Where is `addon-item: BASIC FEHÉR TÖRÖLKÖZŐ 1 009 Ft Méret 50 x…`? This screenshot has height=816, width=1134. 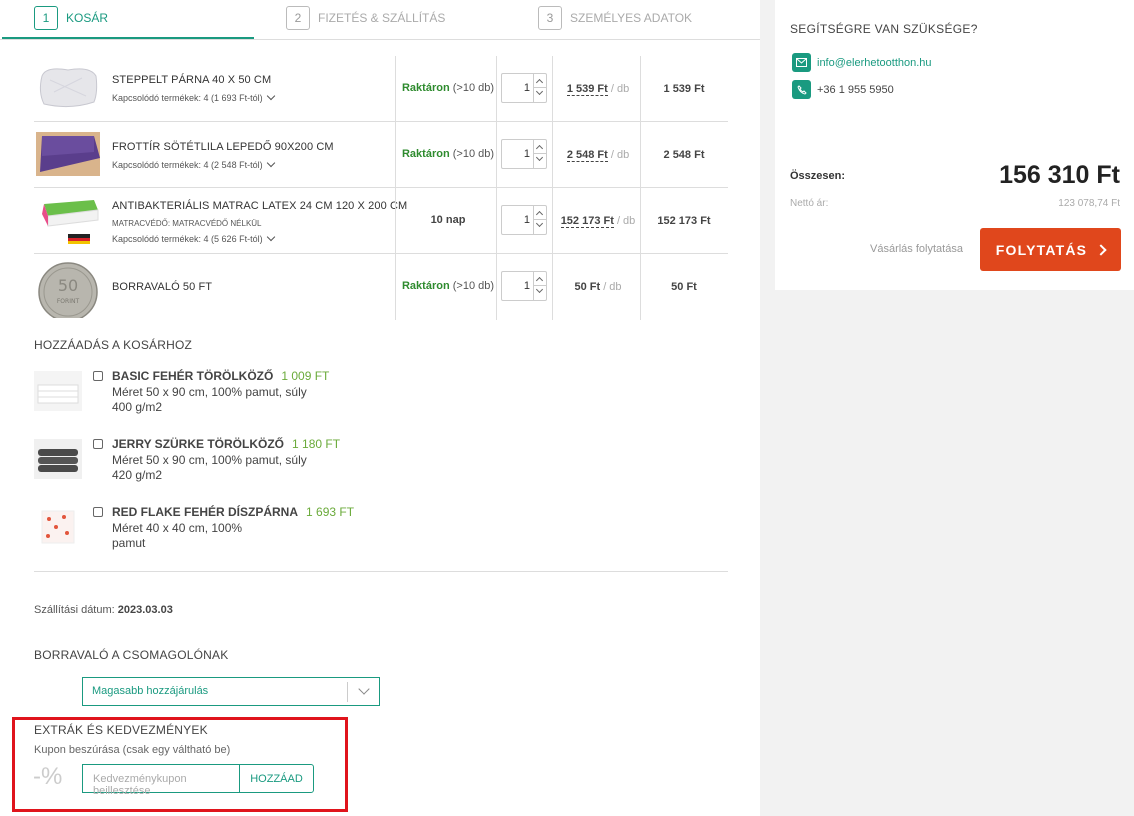
addon-item: BASIC FEHÉR TÖRÖLKÖZŐ 1 009 Ft Méret 50 x… is located at coordinates (284, 399).